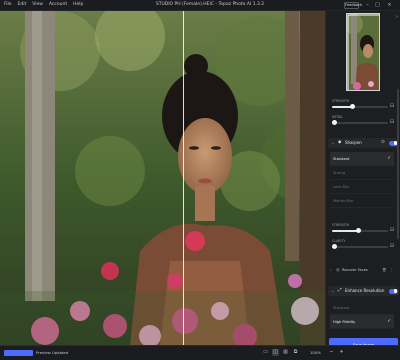  I want to click on model-label: High Fidelity, so click(344, 322).